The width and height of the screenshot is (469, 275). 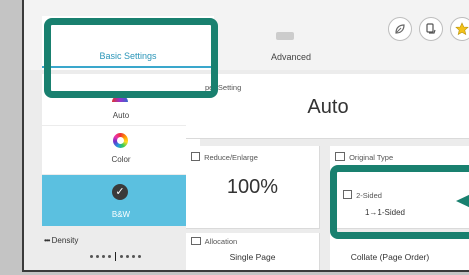 What do you see at coordinates (400, 29) in the screenshot?
I see `eco-leaf-icon` at bounding box center [400, 29].